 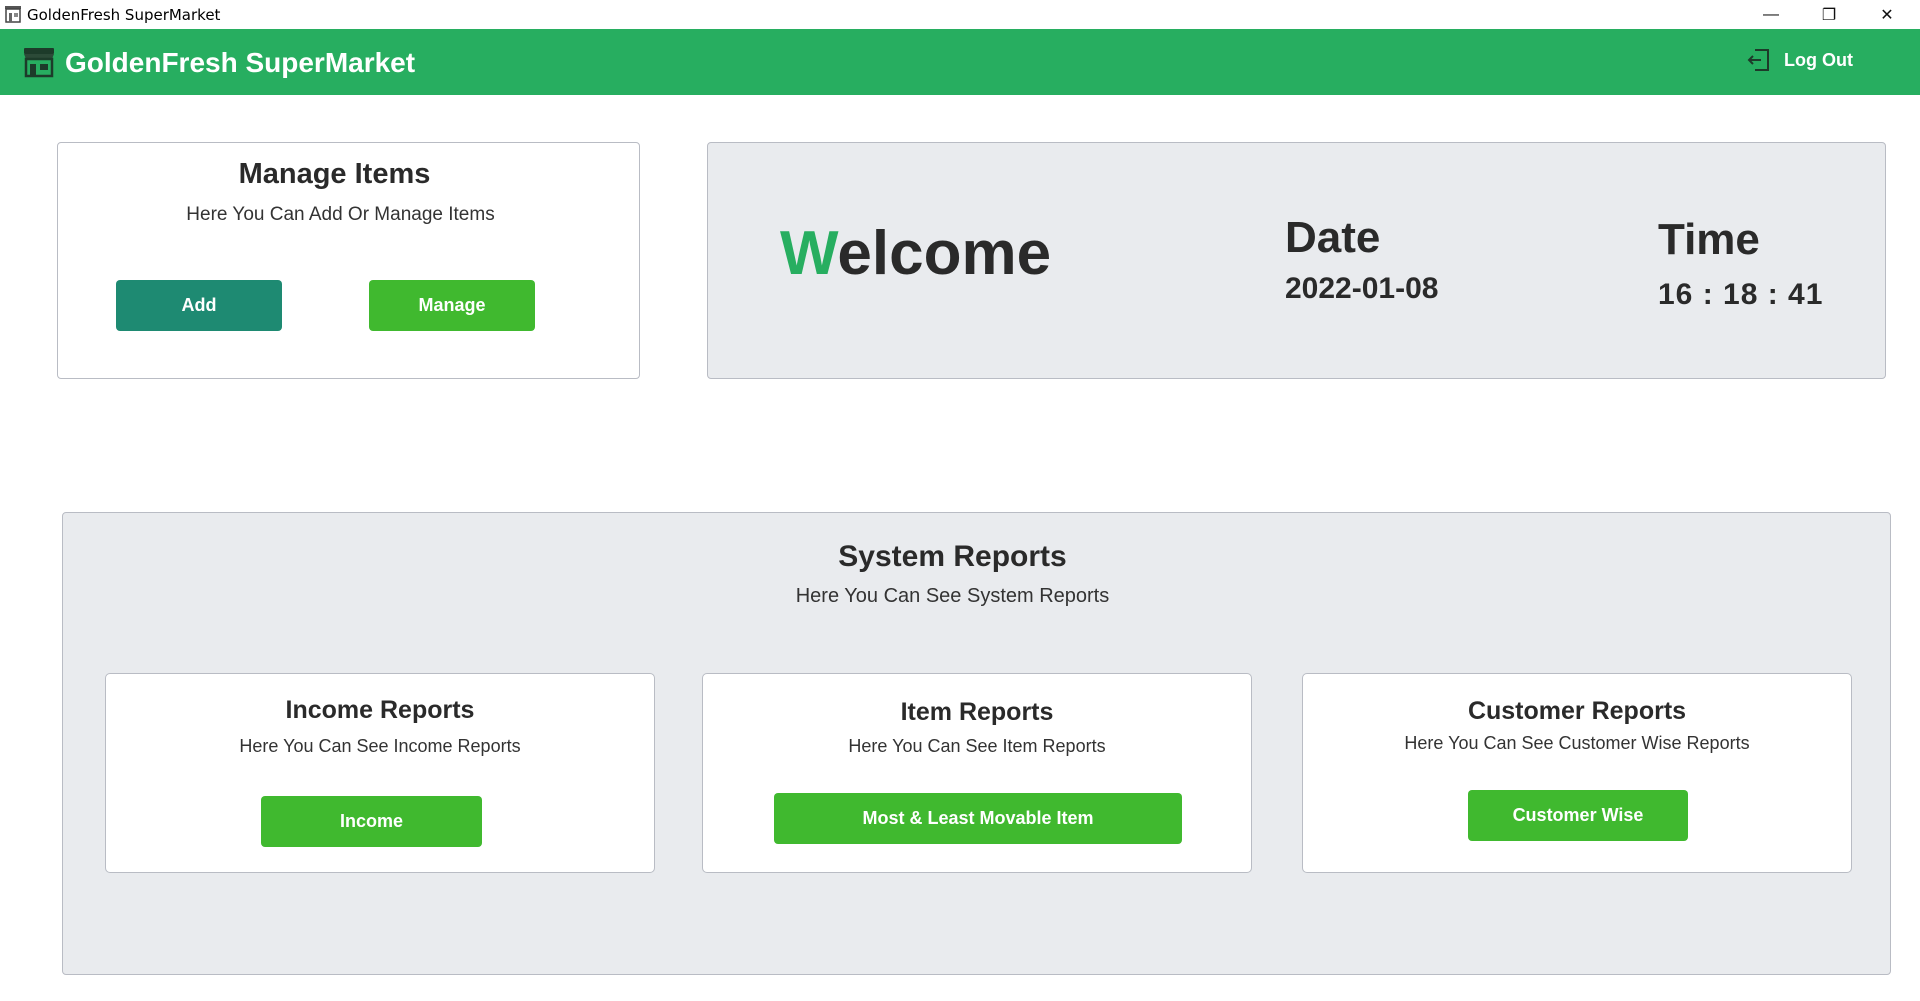 What do you see at coordinates (960, 62) in the screenshot?
I see `app-header: GoldenFresh SuperMarket Log Out` at bounding box center [960, 62].